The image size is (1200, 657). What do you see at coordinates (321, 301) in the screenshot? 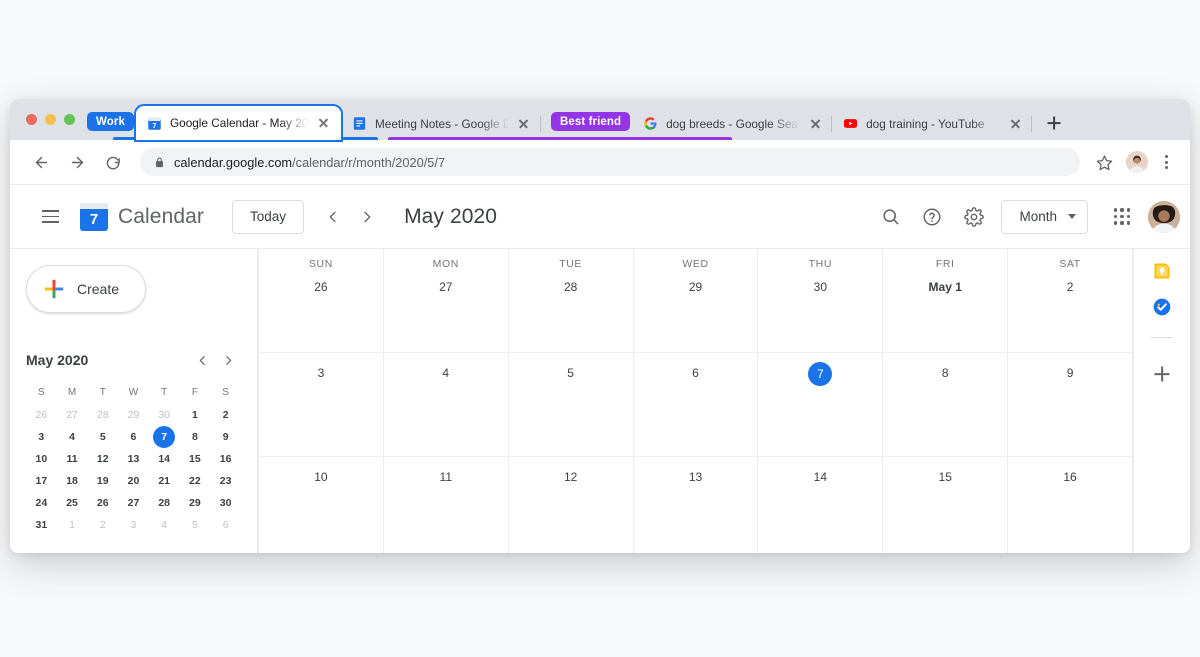
I see `day-cell: SUN 26` at bounding box center [321, 301].